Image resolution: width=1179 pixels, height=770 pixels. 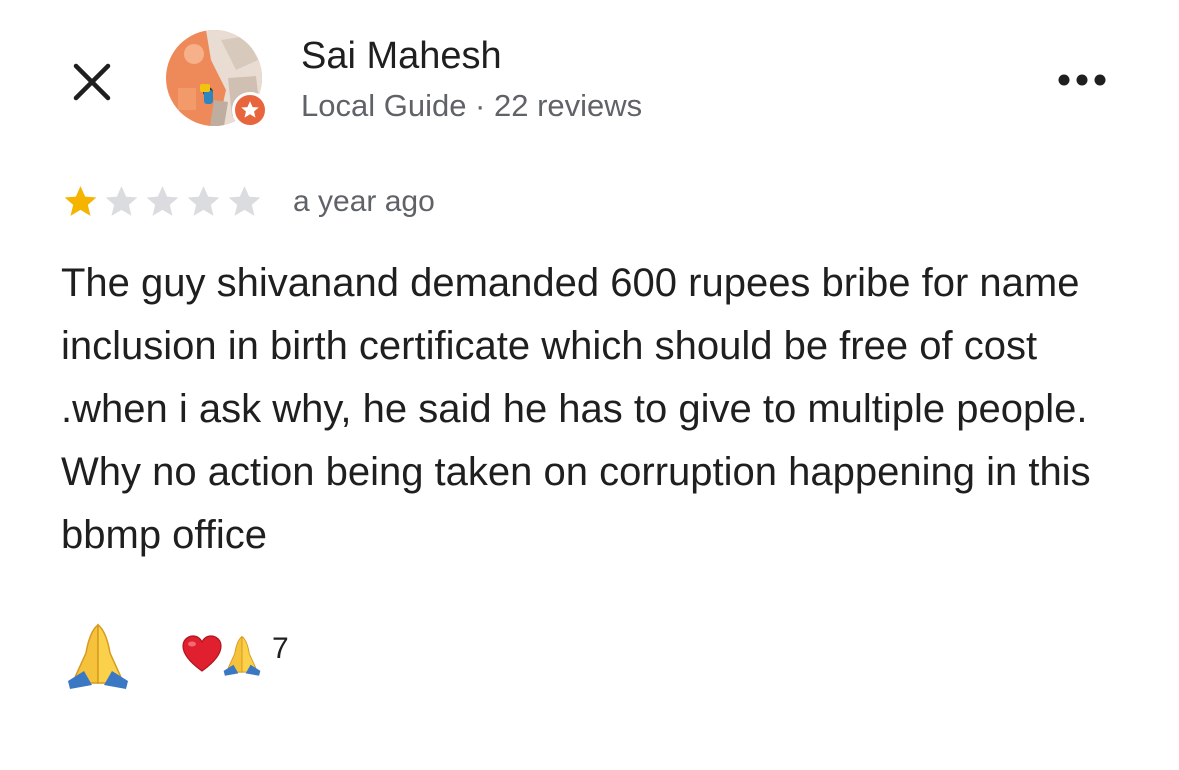 What do you see at coordinates (401, 56) in the screenshot?
I see `reviewer-name: Sai Mahesh` at bounding box center [401, 56].